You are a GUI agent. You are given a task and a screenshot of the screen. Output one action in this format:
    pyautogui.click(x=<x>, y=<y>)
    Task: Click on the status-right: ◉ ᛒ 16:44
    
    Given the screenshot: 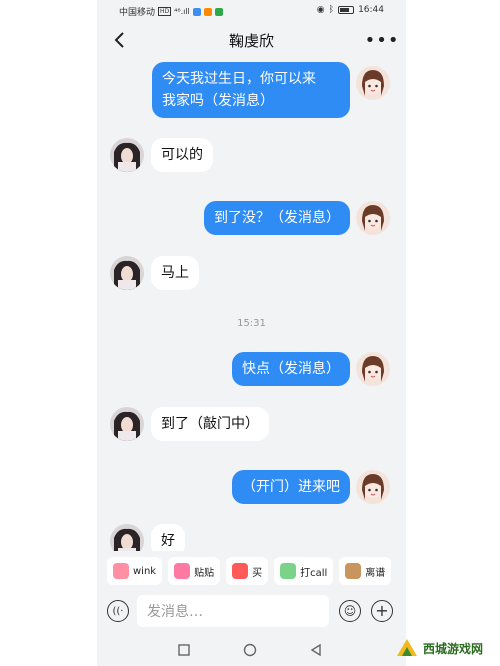 What is the action you would take?
    pyautogui.click(x=350, y=10)
    